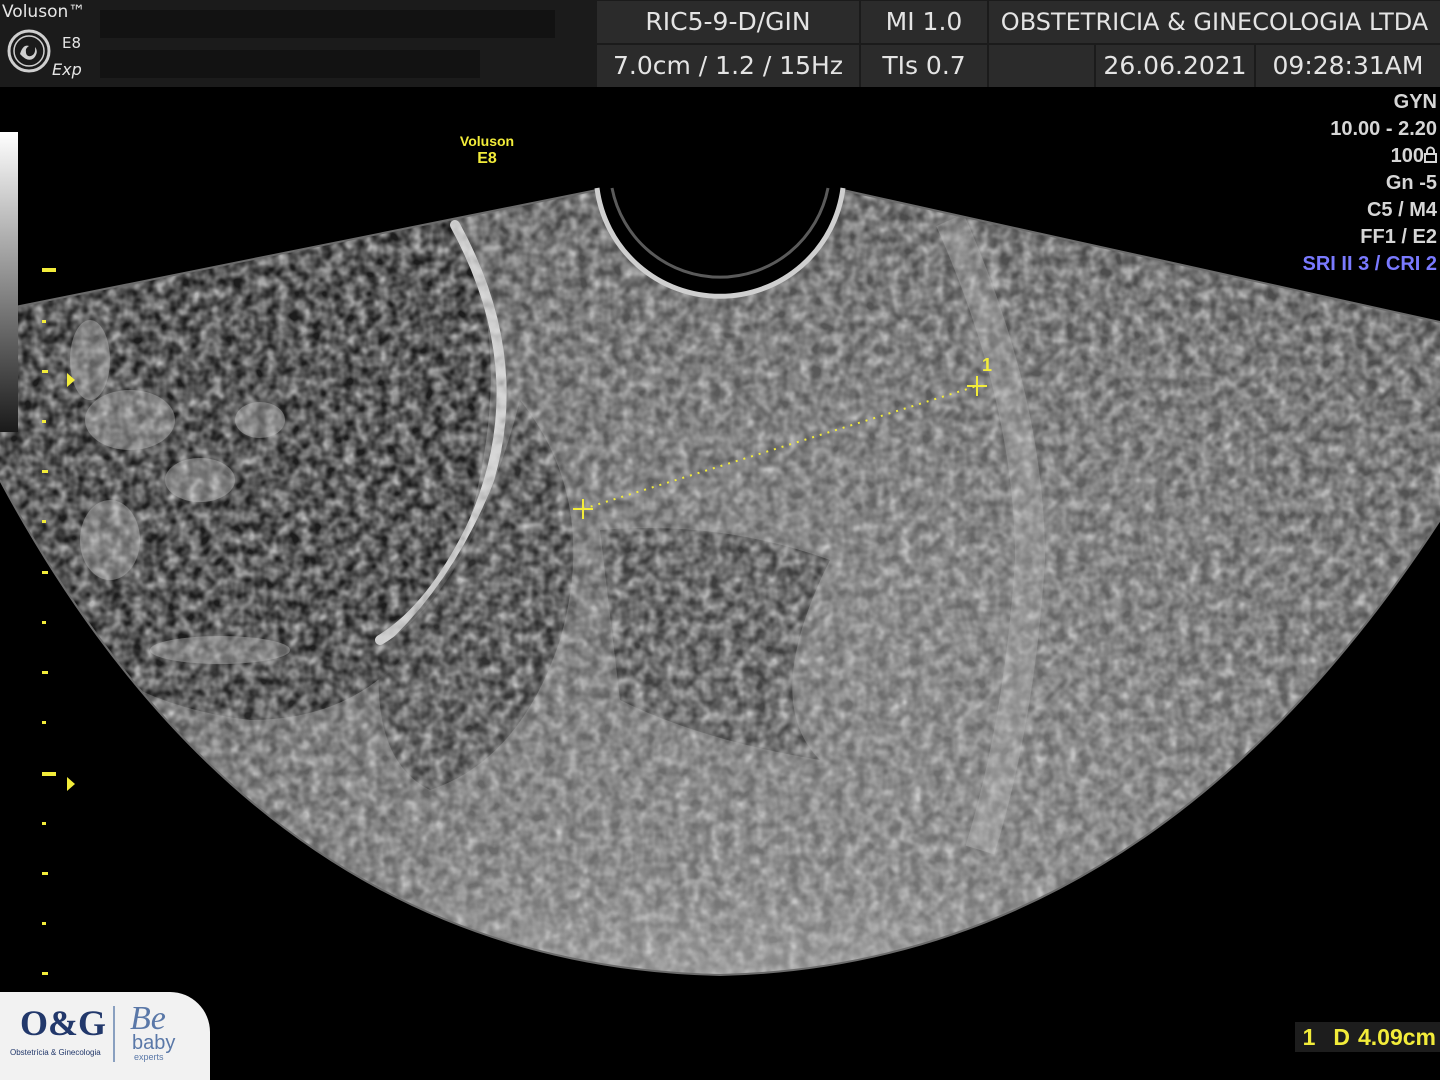  Describe the element at coordinates (1415, 102) in the screenshot. I see `param-preset: GYN` at that location.